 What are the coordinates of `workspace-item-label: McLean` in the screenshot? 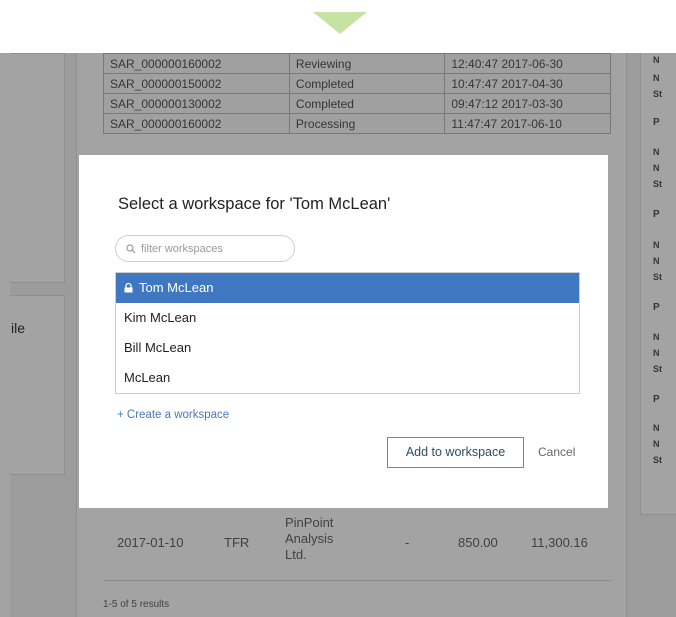 It's located at (147, 377).